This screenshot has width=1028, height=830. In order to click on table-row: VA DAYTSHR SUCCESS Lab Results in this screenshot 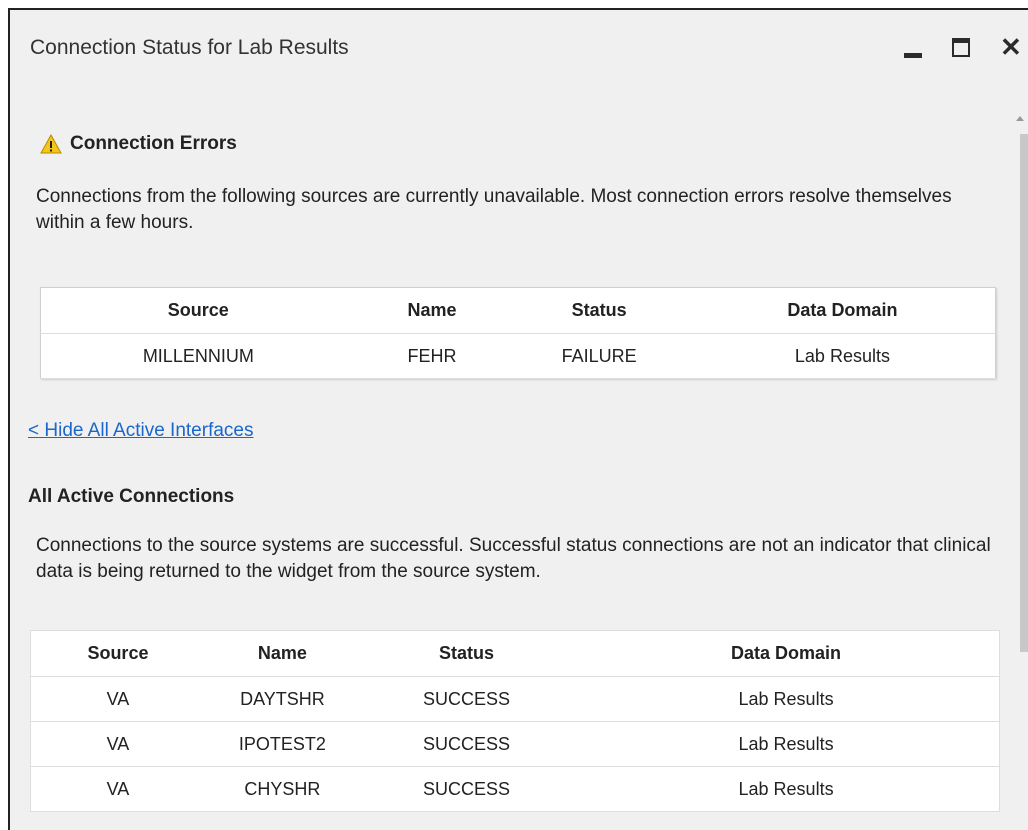, I will do `click(515, 699)`.